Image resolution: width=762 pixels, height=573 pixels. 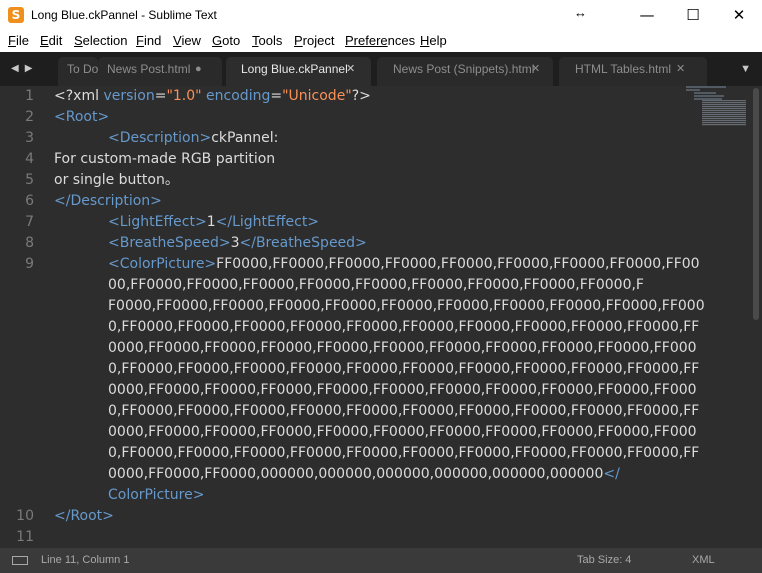 I want to click on menu-file: File, so click(x=18, y=40).